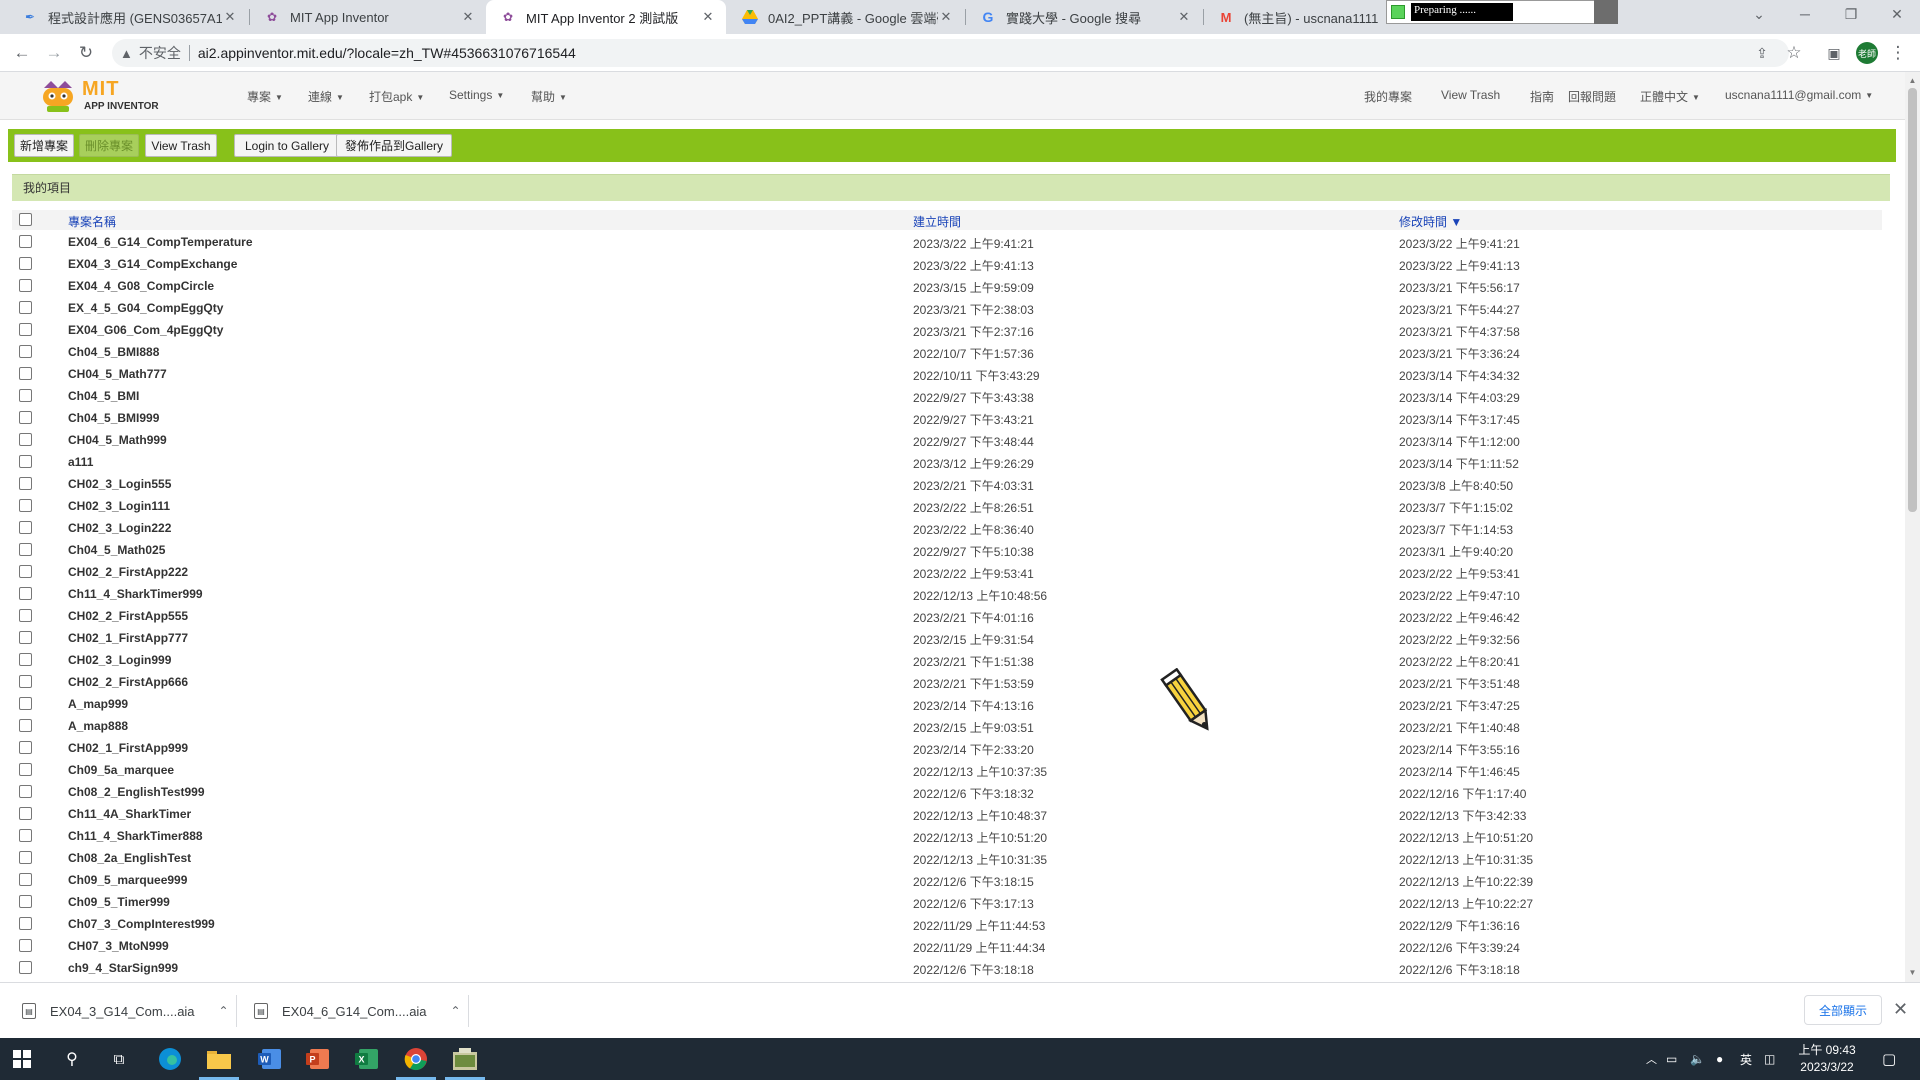  Describe the element at coordinates (1889, 1059) in the screenshot. I see `notification-icon: ▢` at that location.